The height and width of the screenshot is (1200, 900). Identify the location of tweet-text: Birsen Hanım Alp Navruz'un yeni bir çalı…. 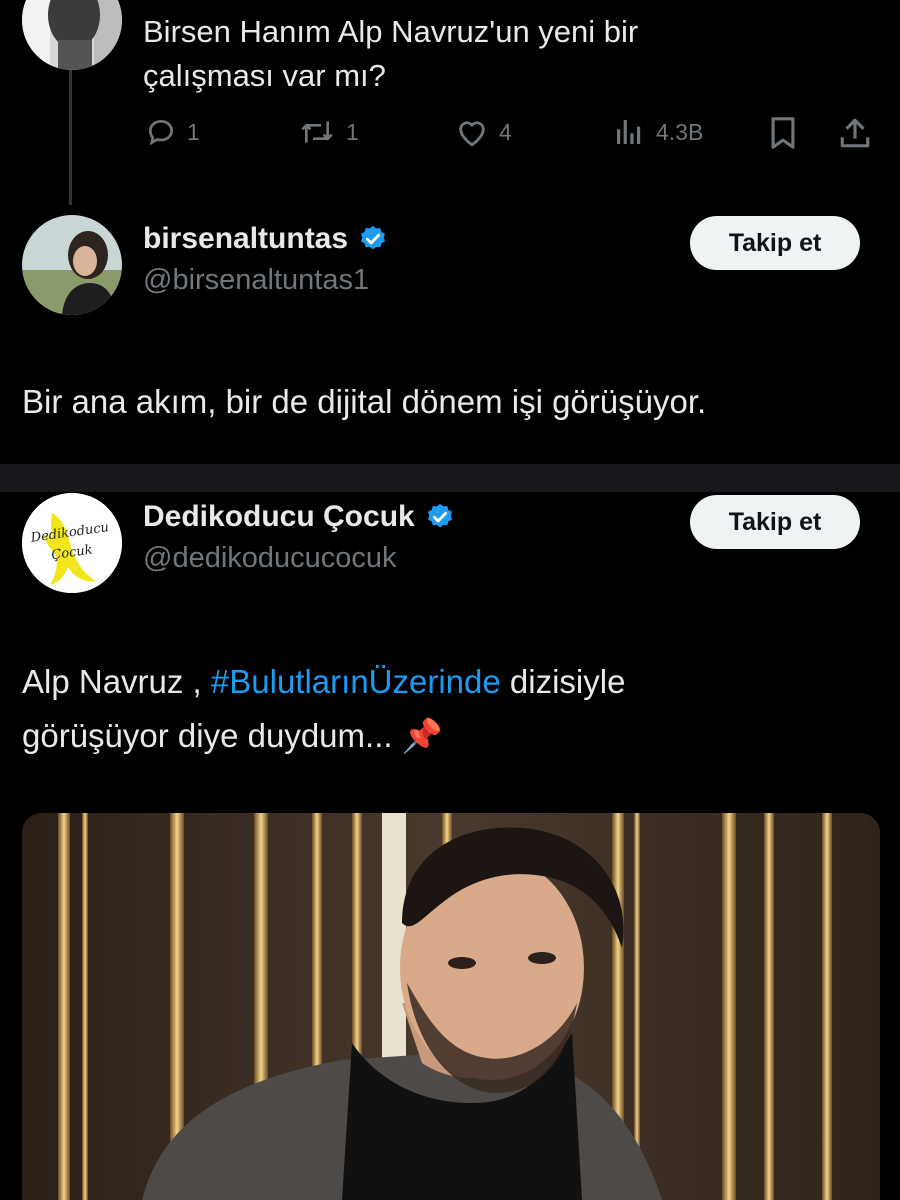
(391, 53).